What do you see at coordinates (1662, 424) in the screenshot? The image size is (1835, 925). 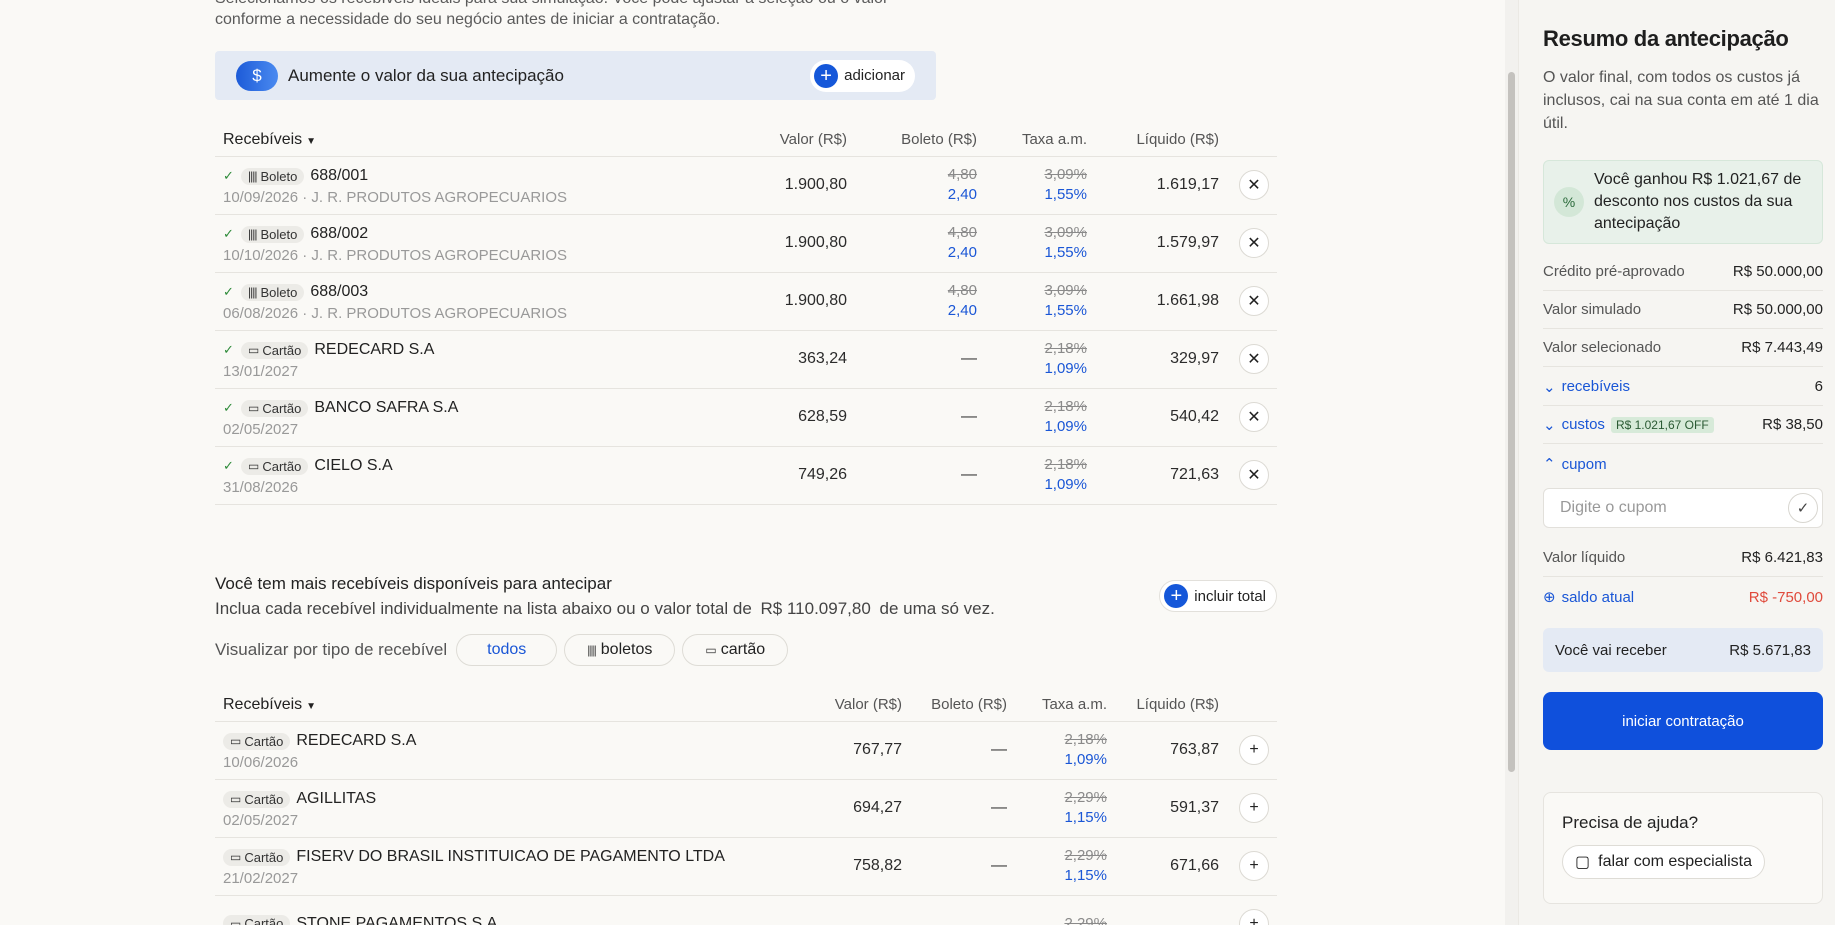 I see `costs-off-badge: R$ 1.021,67 OFF` at bounding box center [1662, 424].